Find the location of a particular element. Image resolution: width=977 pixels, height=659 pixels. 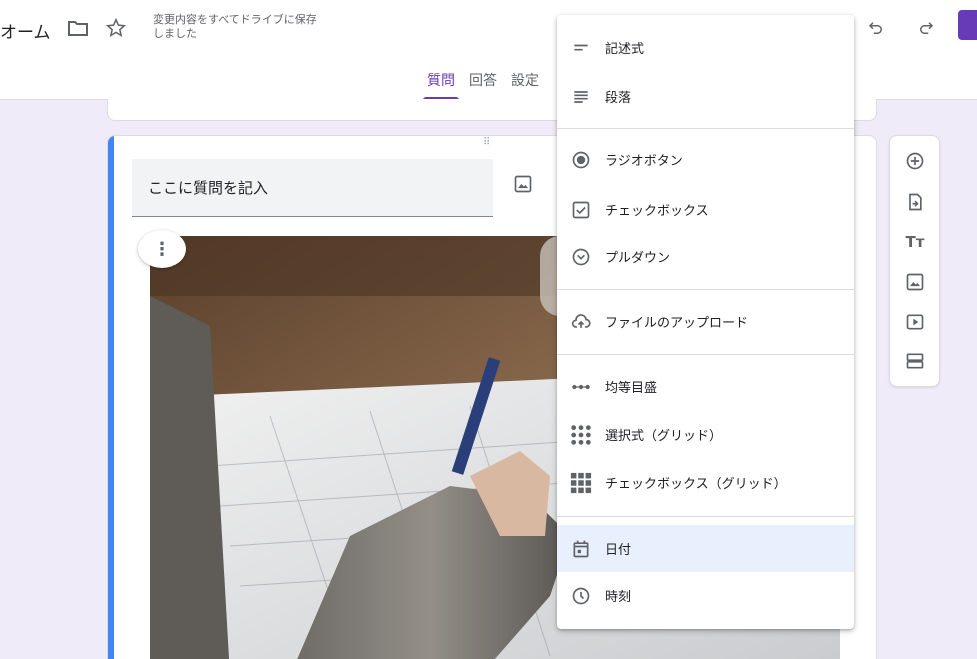

floating-toolbar: Tт is located at coordinates (914, 261).